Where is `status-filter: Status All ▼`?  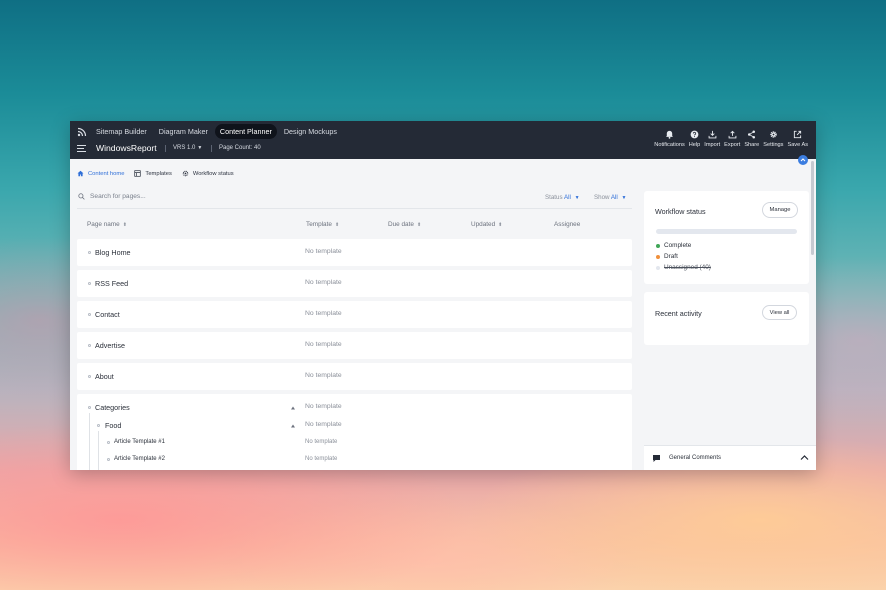 status-filter: Status All ▼ is located at coordinates (562, 197).